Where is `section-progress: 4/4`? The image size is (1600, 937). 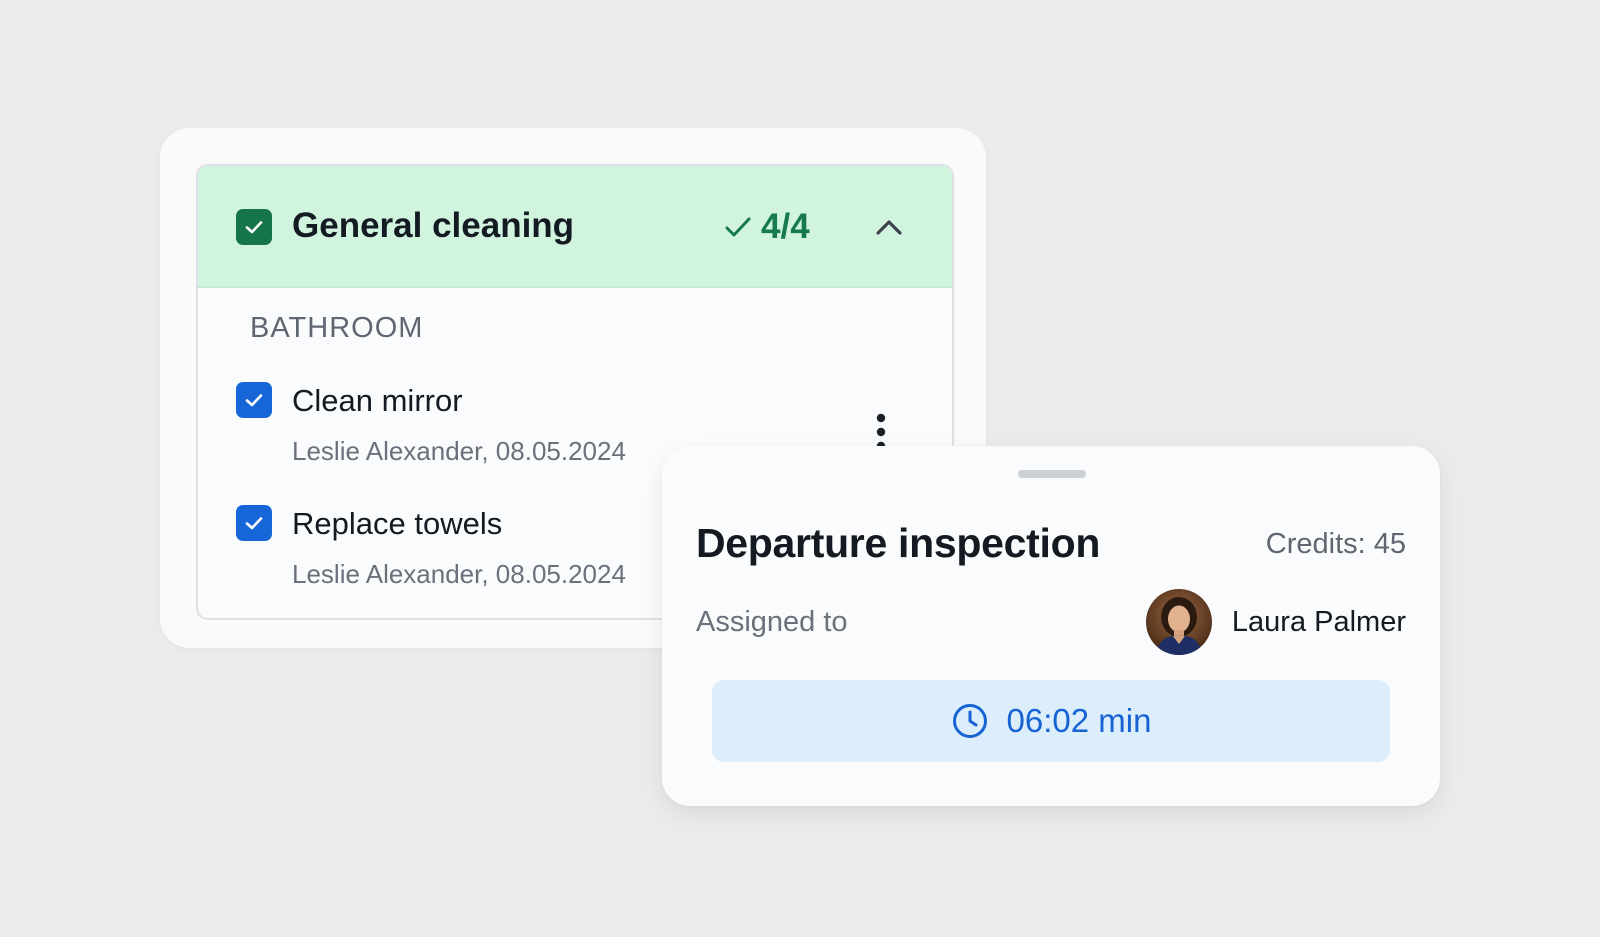 section-progress: 4/4 is located at coordinates (766, 227).